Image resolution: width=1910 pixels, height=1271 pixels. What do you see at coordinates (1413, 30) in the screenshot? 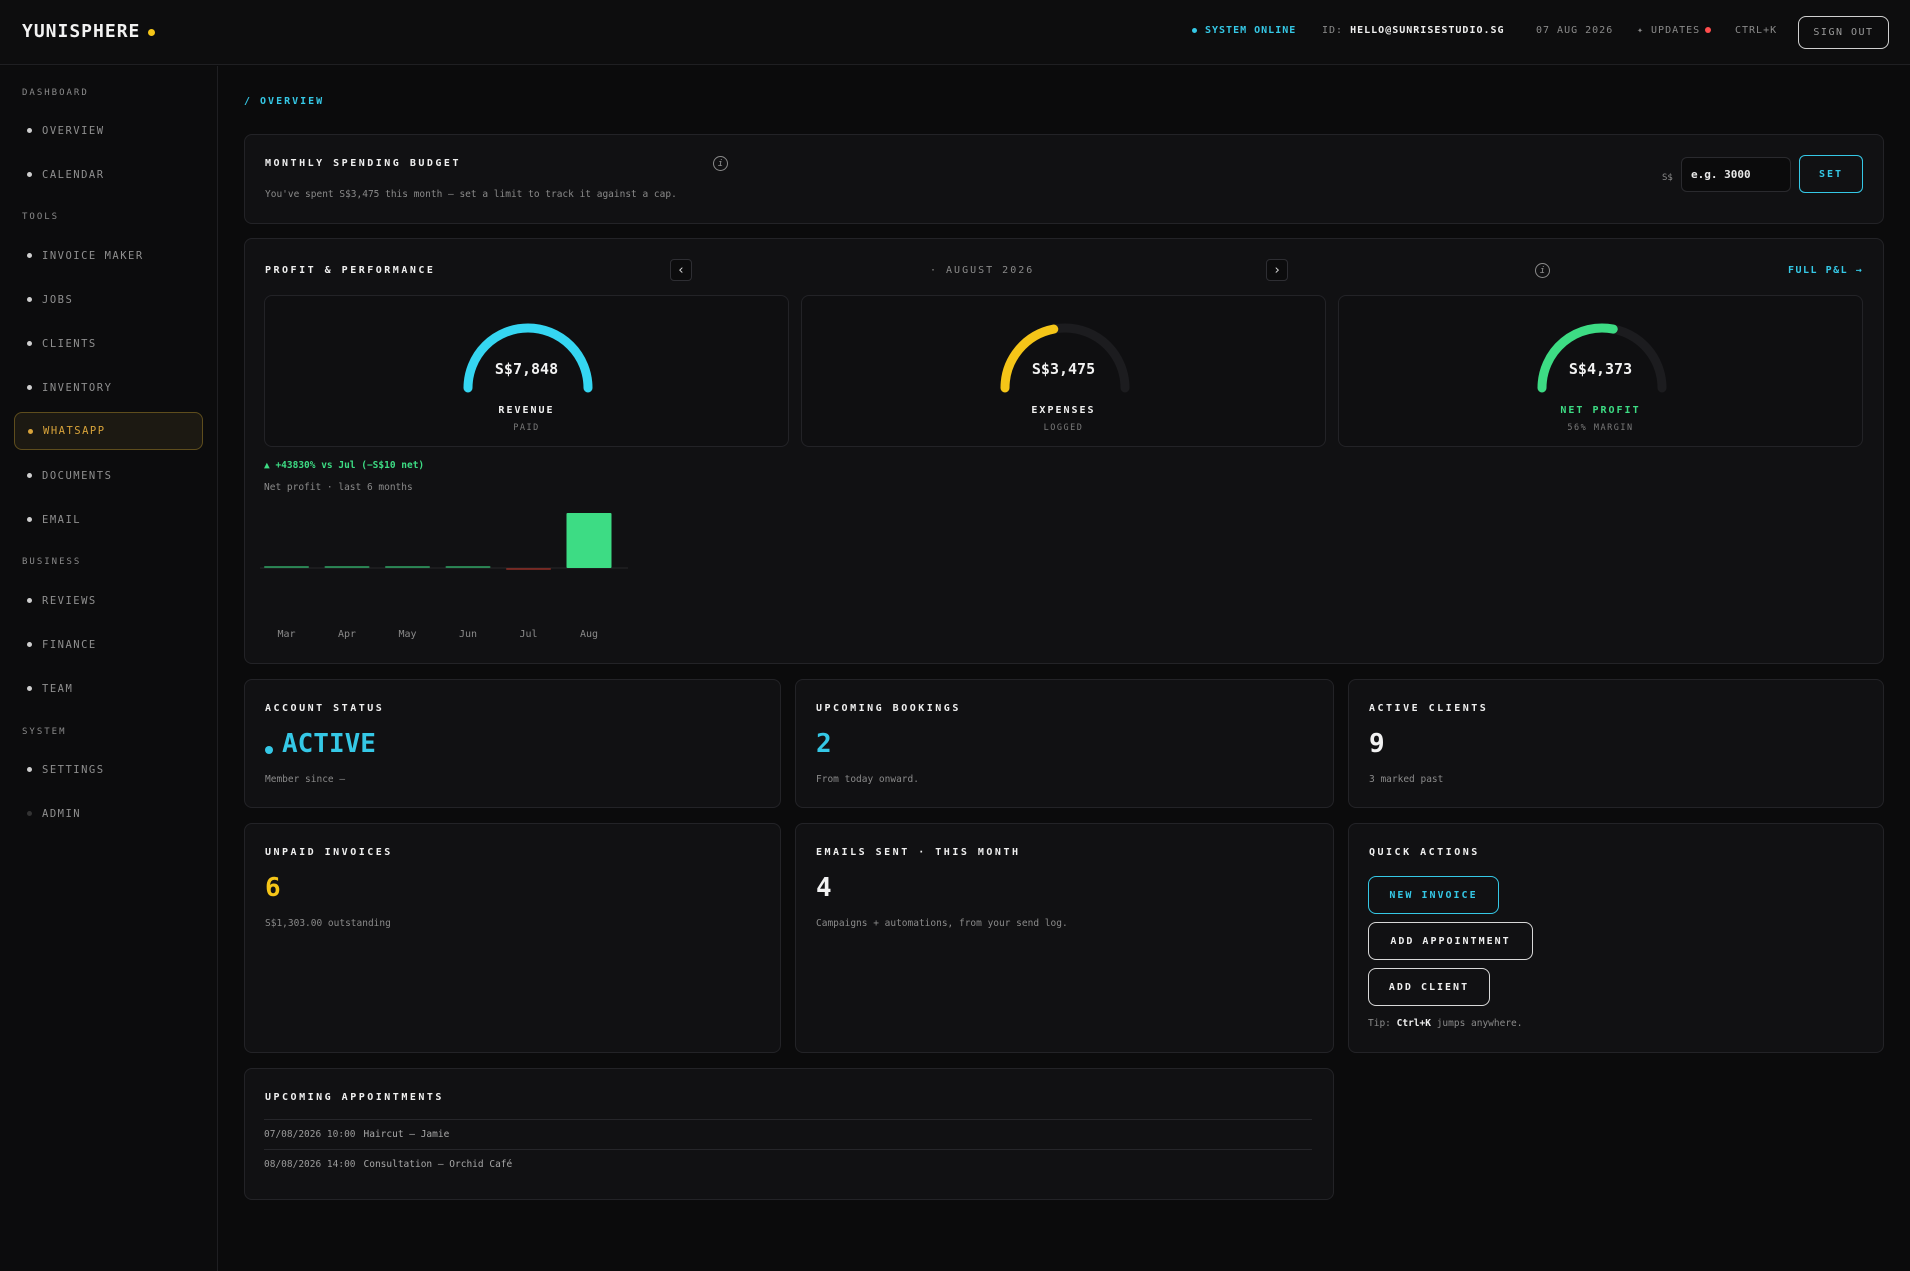
I see `account-id: ID: HELLO@SUNRISESTUDIO.SG` at bounding box center [1413, 30].